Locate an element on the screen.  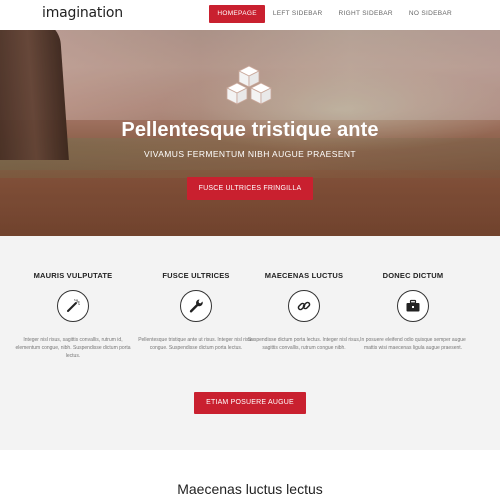
feature-title: MAURIS VULPUTATE is located at coordinates (73, 275).